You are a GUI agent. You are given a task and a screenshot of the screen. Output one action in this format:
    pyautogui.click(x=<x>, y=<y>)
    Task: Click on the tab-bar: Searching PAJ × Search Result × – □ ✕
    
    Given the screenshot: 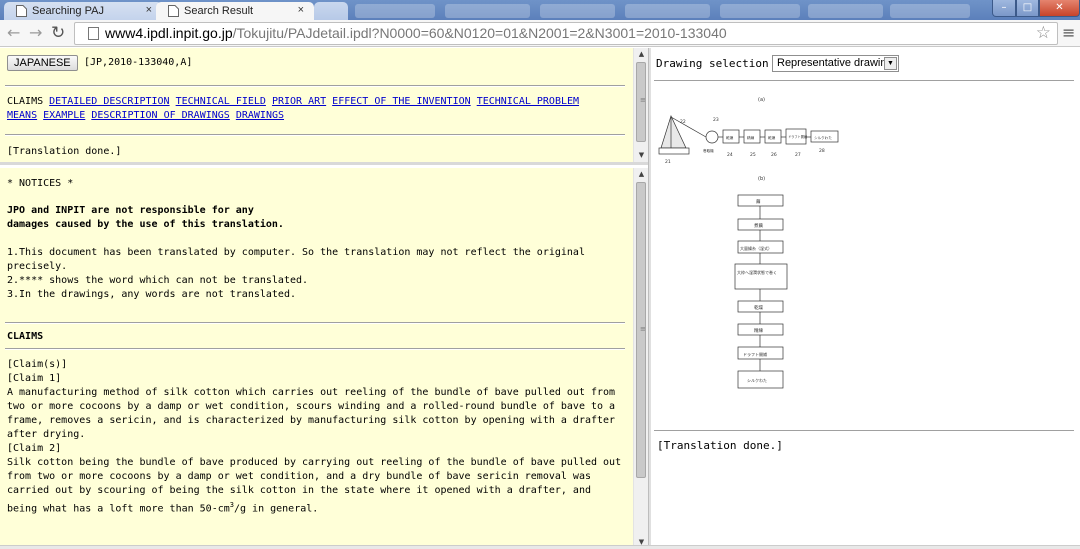 What is the action you would take?
    pyautogui.click(x=540, y=10)
    